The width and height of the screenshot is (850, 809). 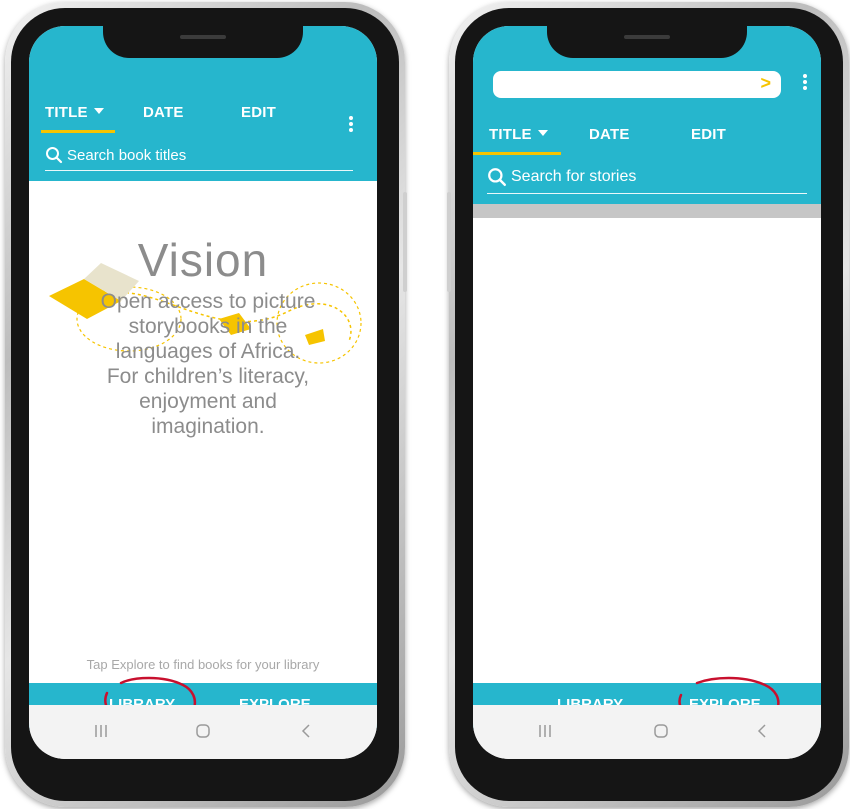 I want to click on vision-line: For children’s literacy,, so click(x=208, y=376).